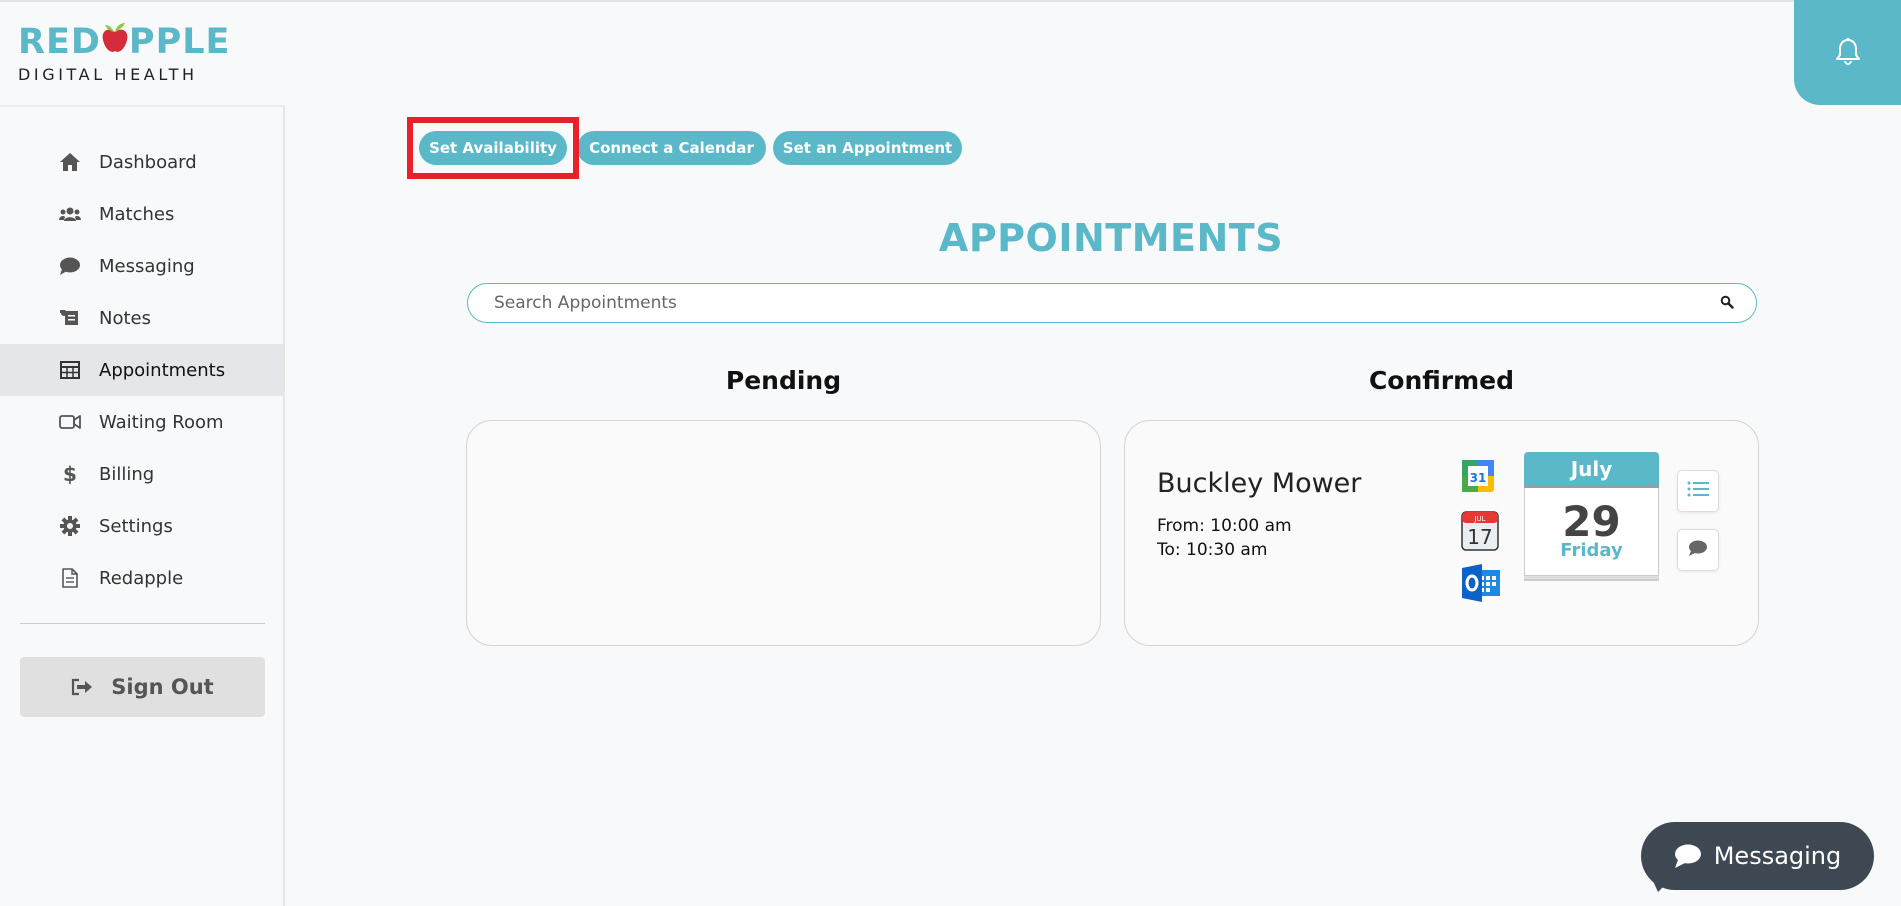 Image resolution: width=1901 pixels, height=906 pixels. Describe the element at coordinates (1727, 303) in the screenshot. I see `search-icon` at that location.